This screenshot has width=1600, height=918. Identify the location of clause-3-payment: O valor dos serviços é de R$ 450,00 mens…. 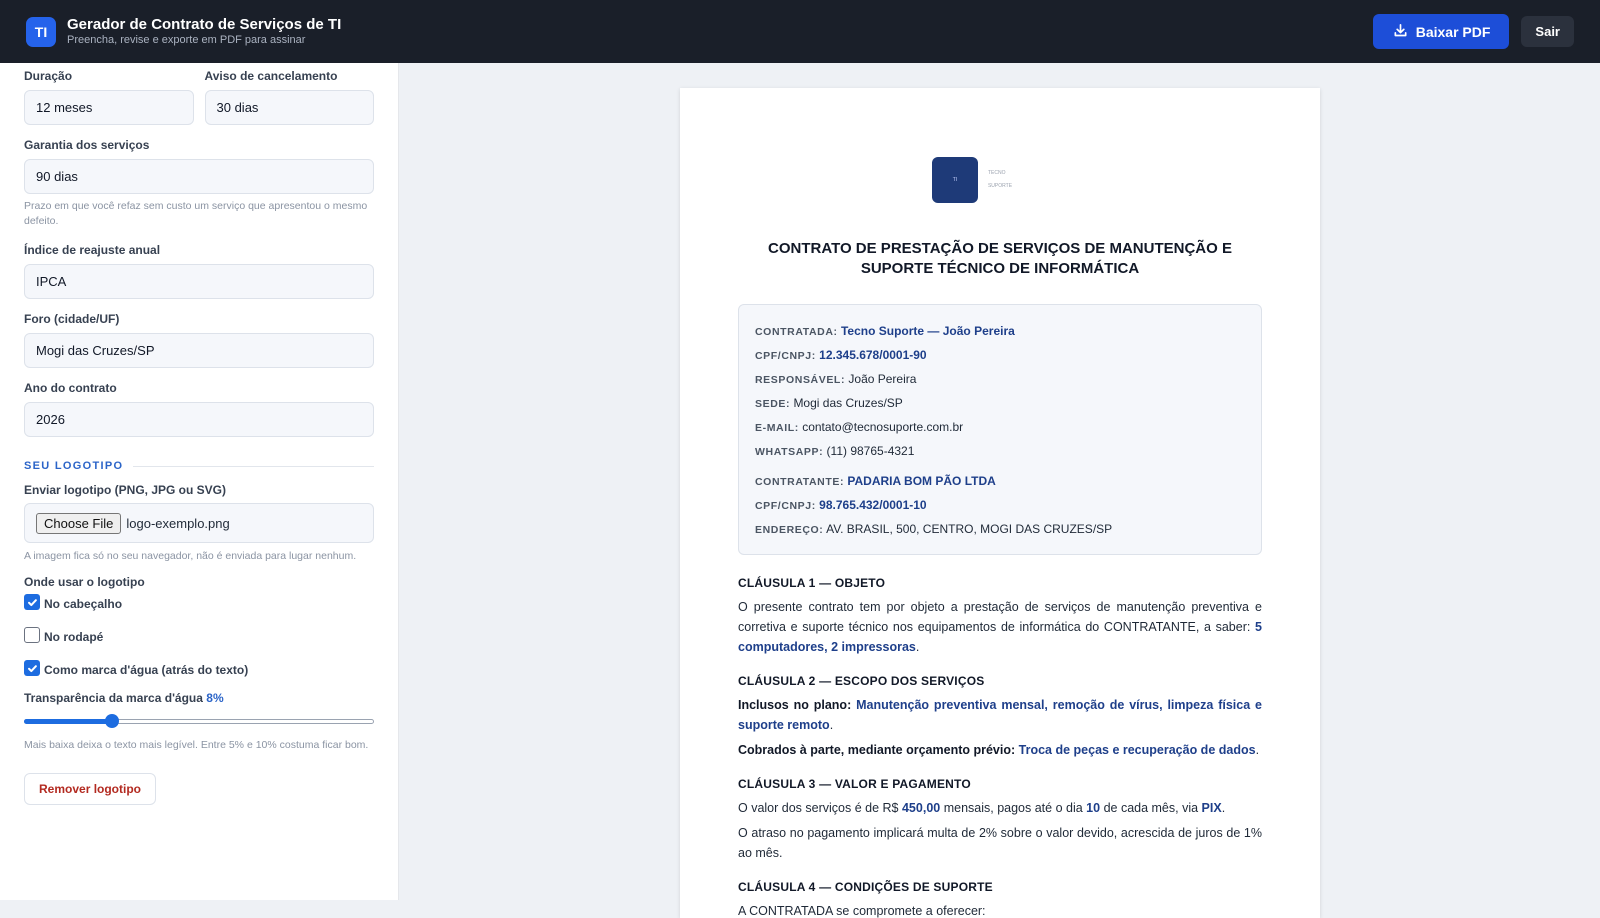
(1000, 808).